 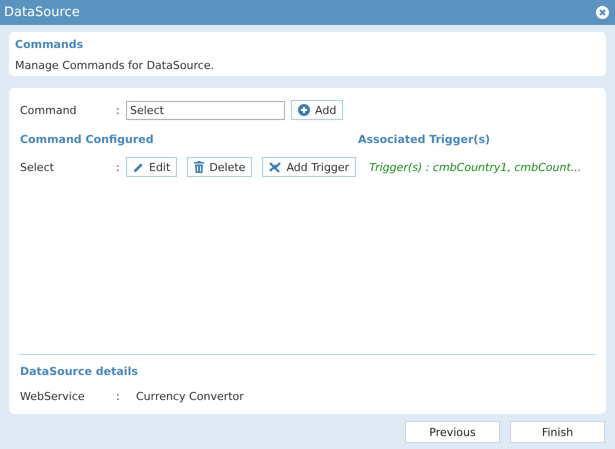 What do you see at coordinates (557, 432) in the screenshot?
I see `wizard-button: Finish` at bounding box center [557, 432].